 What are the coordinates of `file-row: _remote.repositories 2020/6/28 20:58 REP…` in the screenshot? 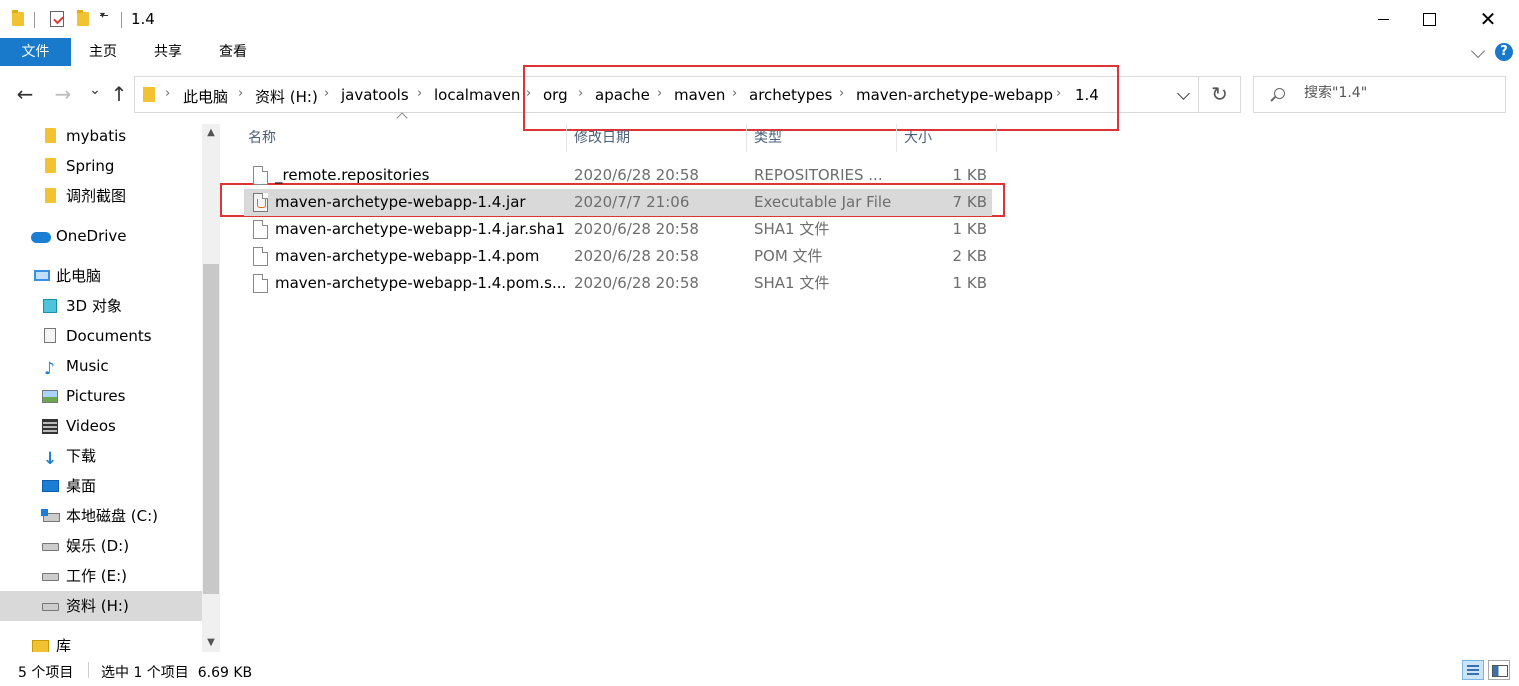 It's located at (618, 175).